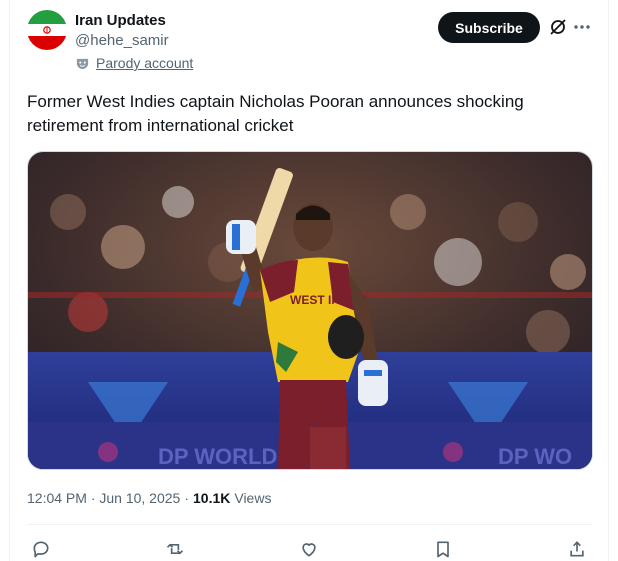  I want to click on repost-icon, so click(175, 549).